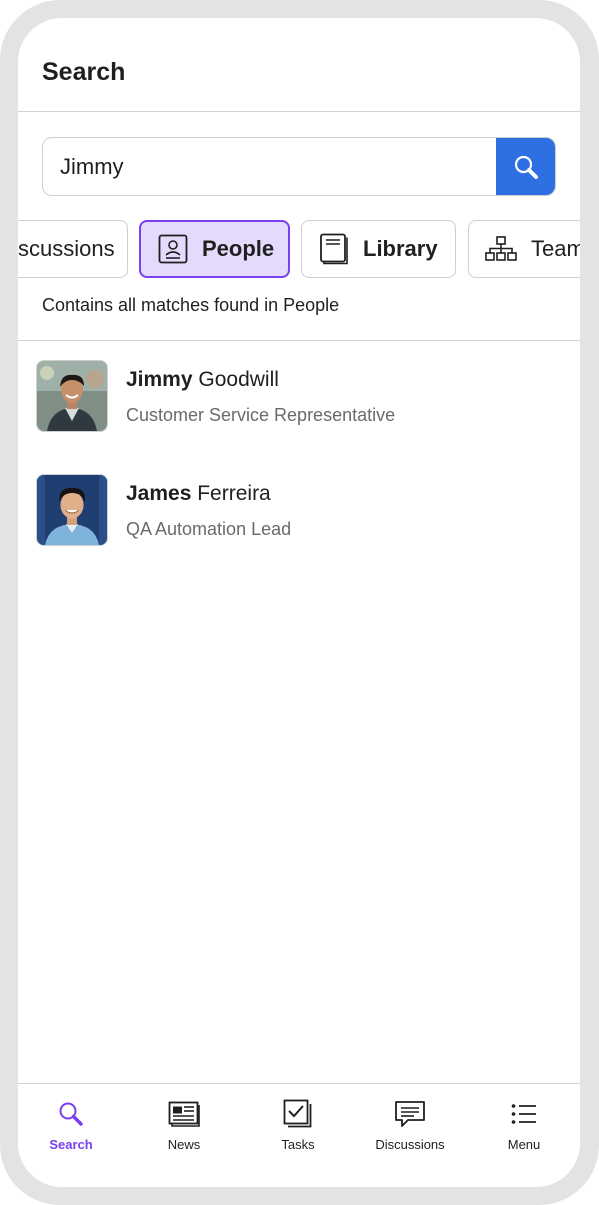  I want to click on name-rest: Ferreira, so click(231, 493).